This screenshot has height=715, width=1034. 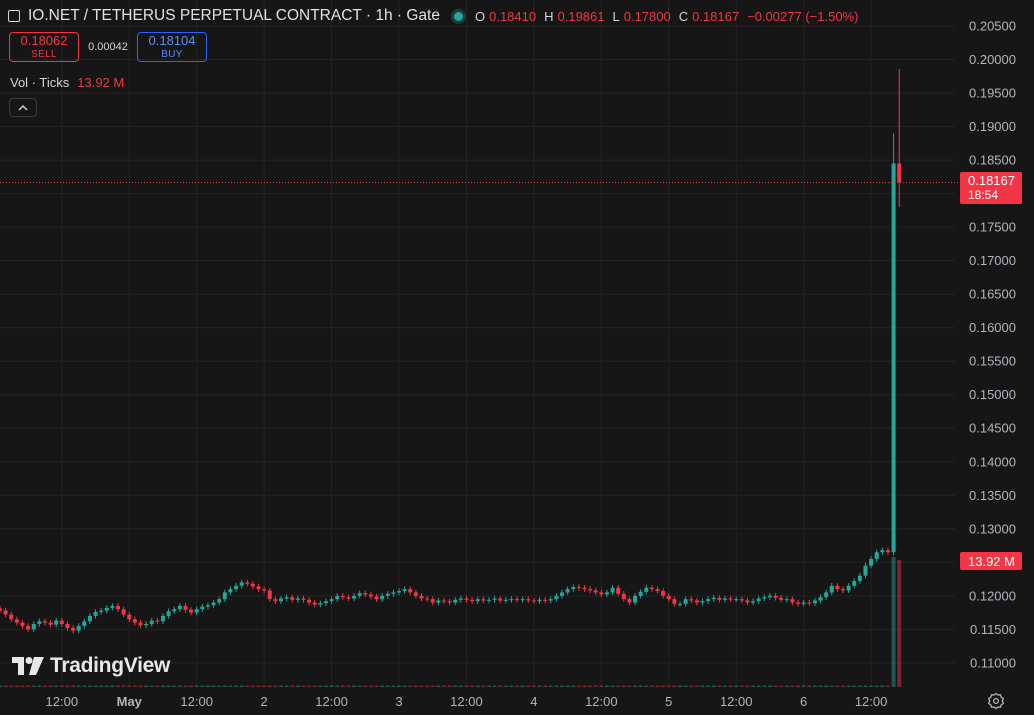 I want to click on volume-value: 13.92 M, so click(x=101, y=82).